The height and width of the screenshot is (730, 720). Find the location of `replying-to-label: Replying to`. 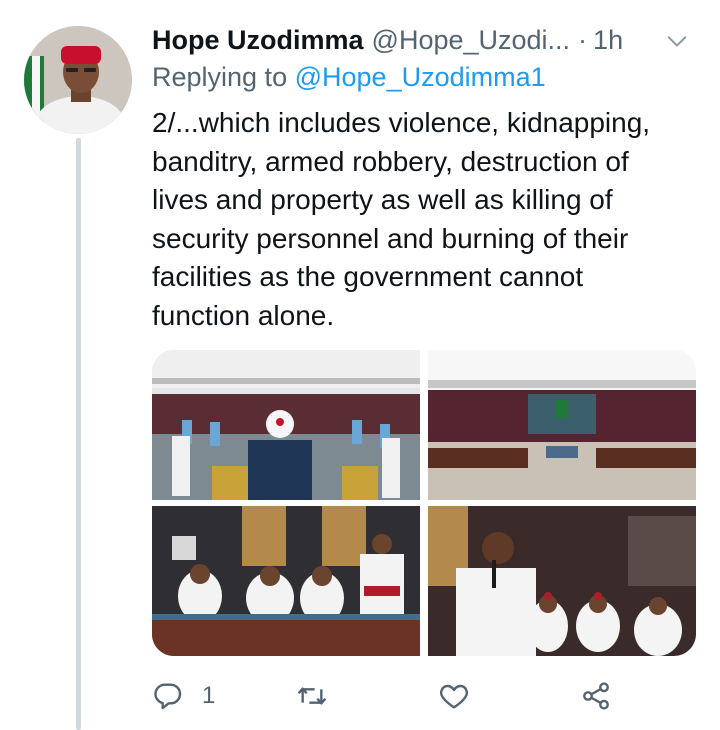

replying-to-label: Replying to is located at coordinates (220, 77).